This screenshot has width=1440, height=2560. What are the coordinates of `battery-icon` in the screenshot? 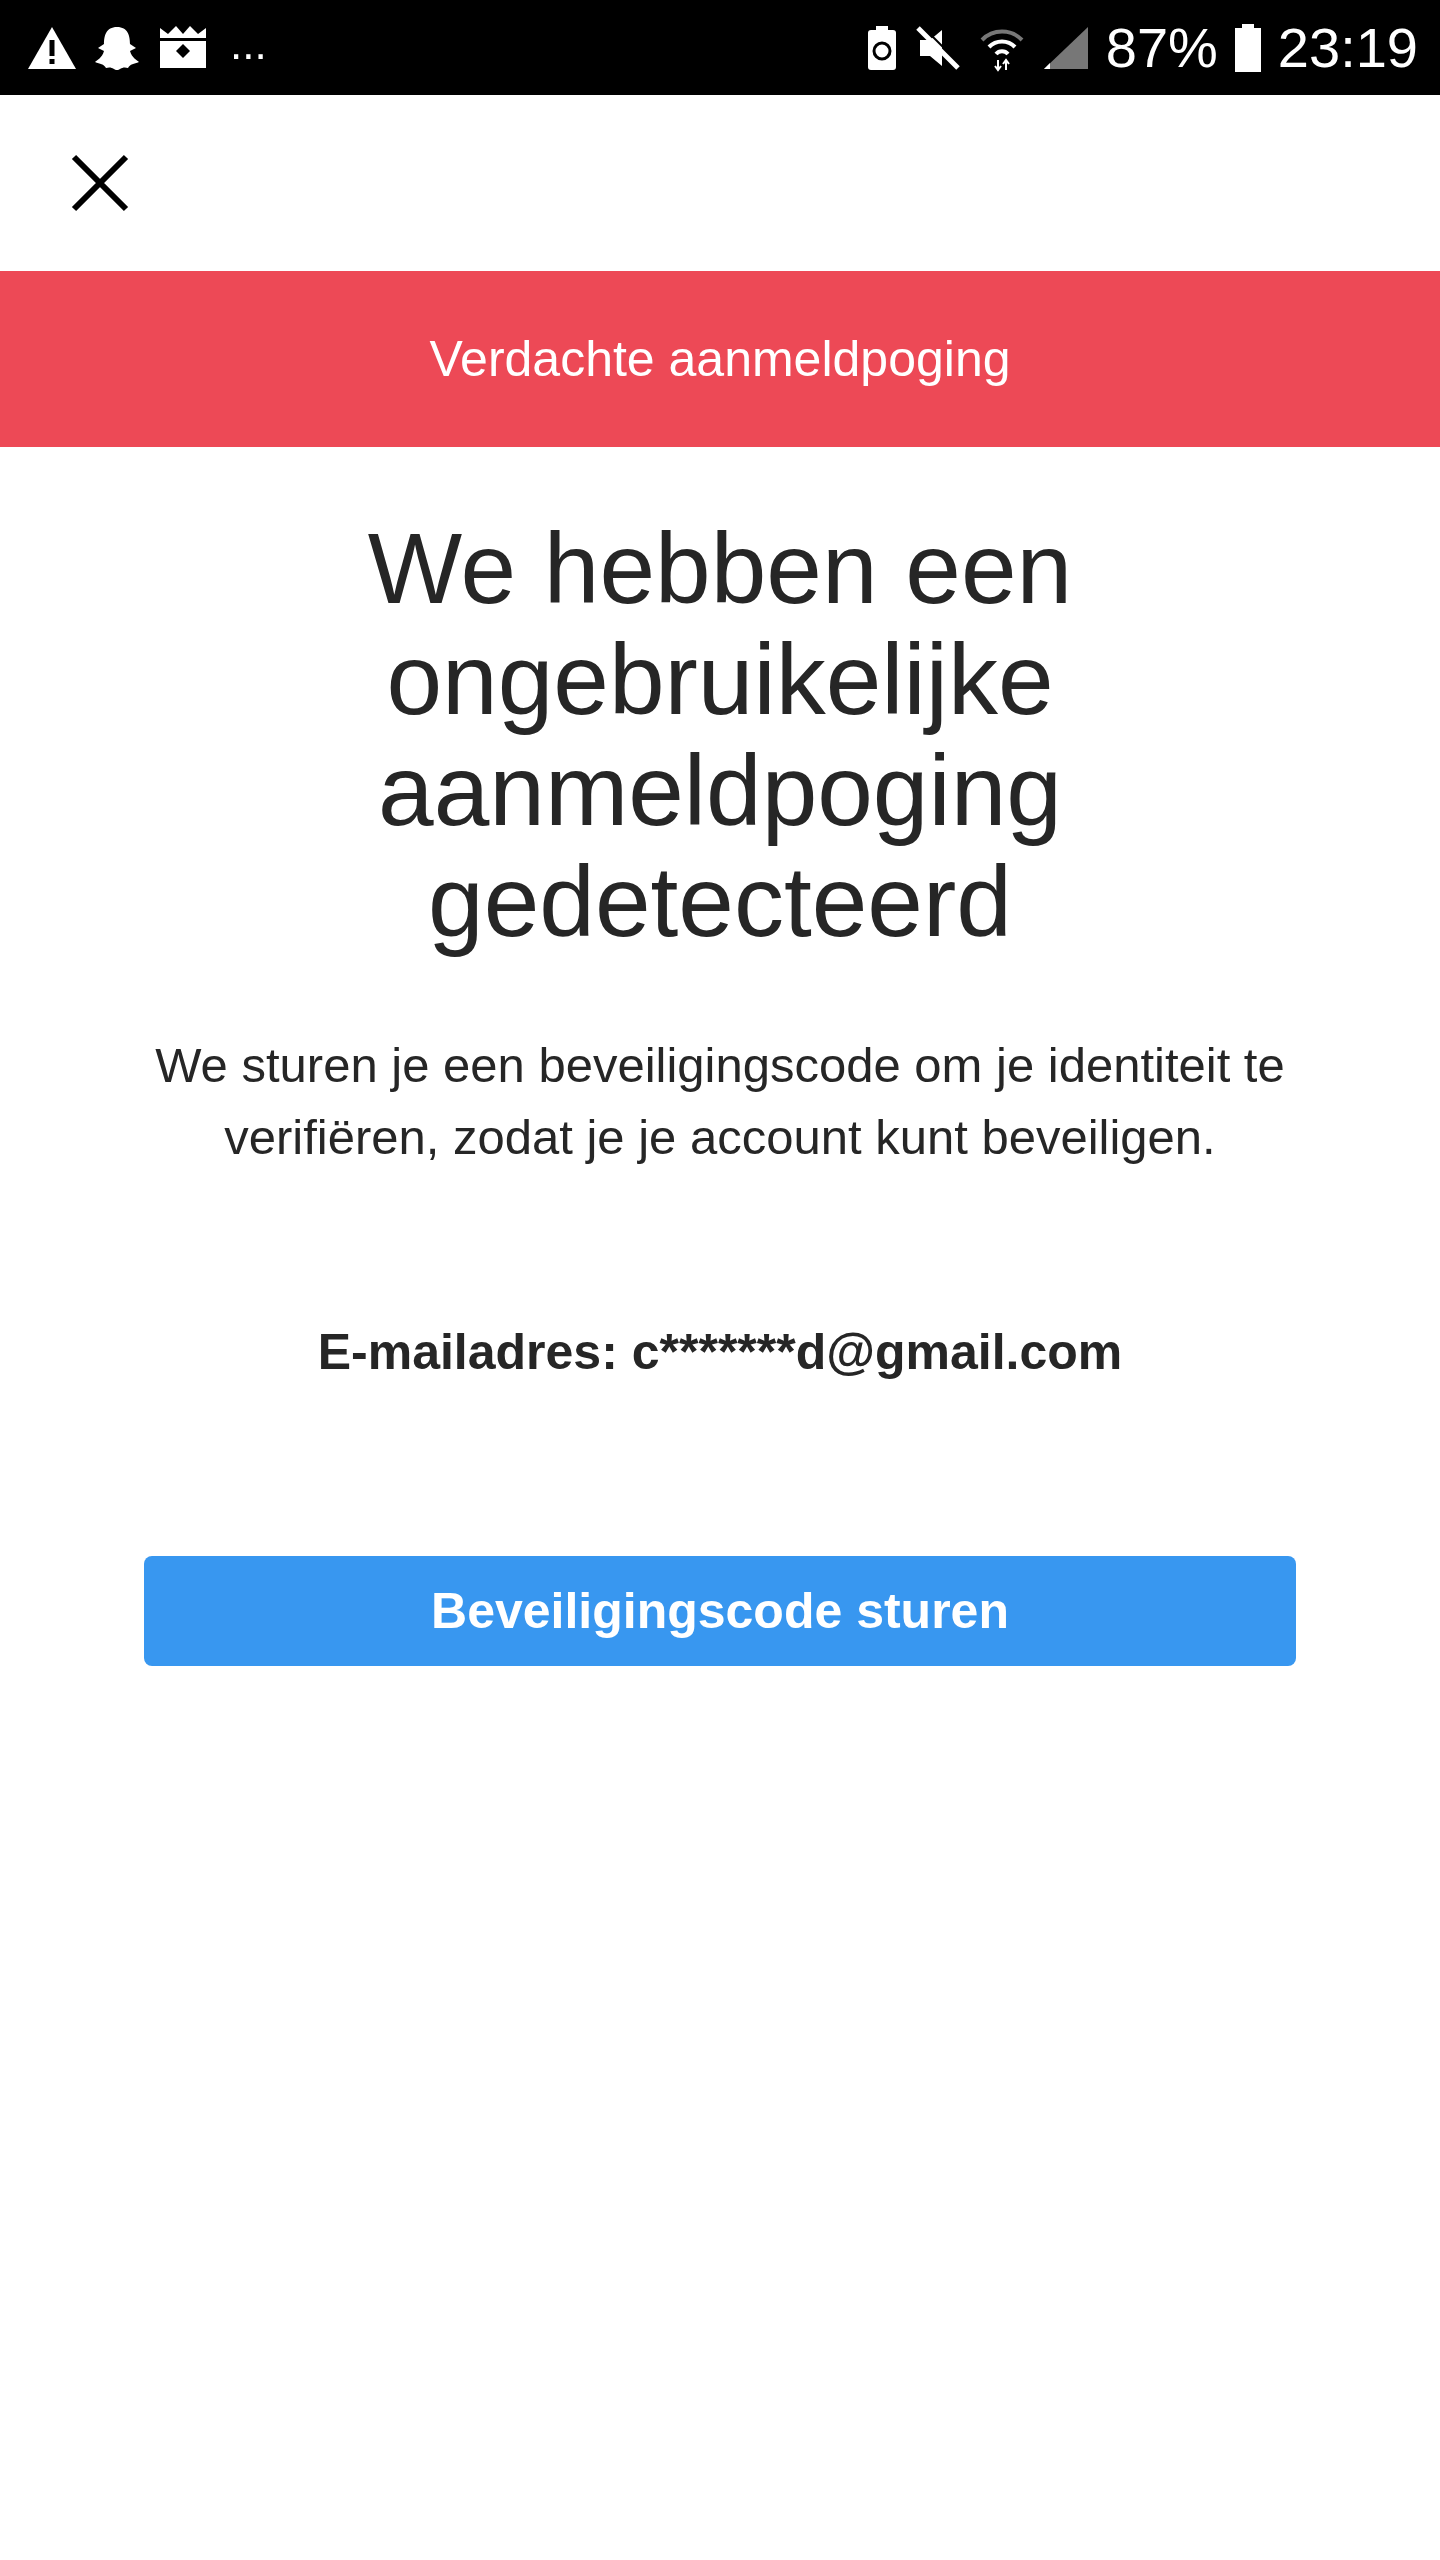 It's located at (1247, 47).